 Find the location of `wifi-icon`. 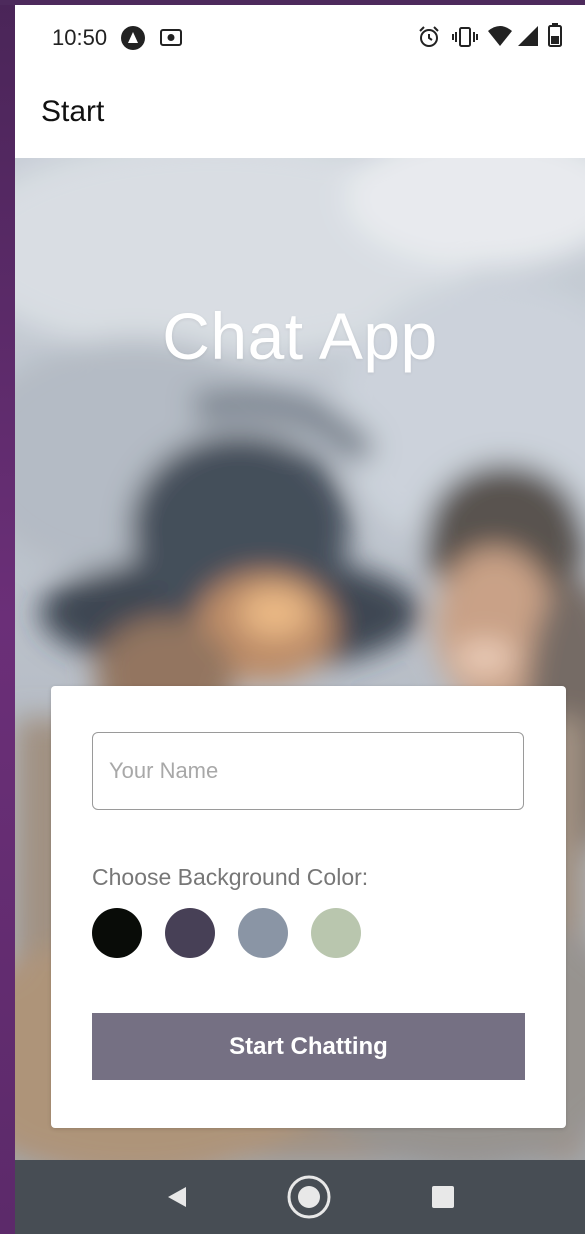

wifi-icon is located at coordinates (500, 38).